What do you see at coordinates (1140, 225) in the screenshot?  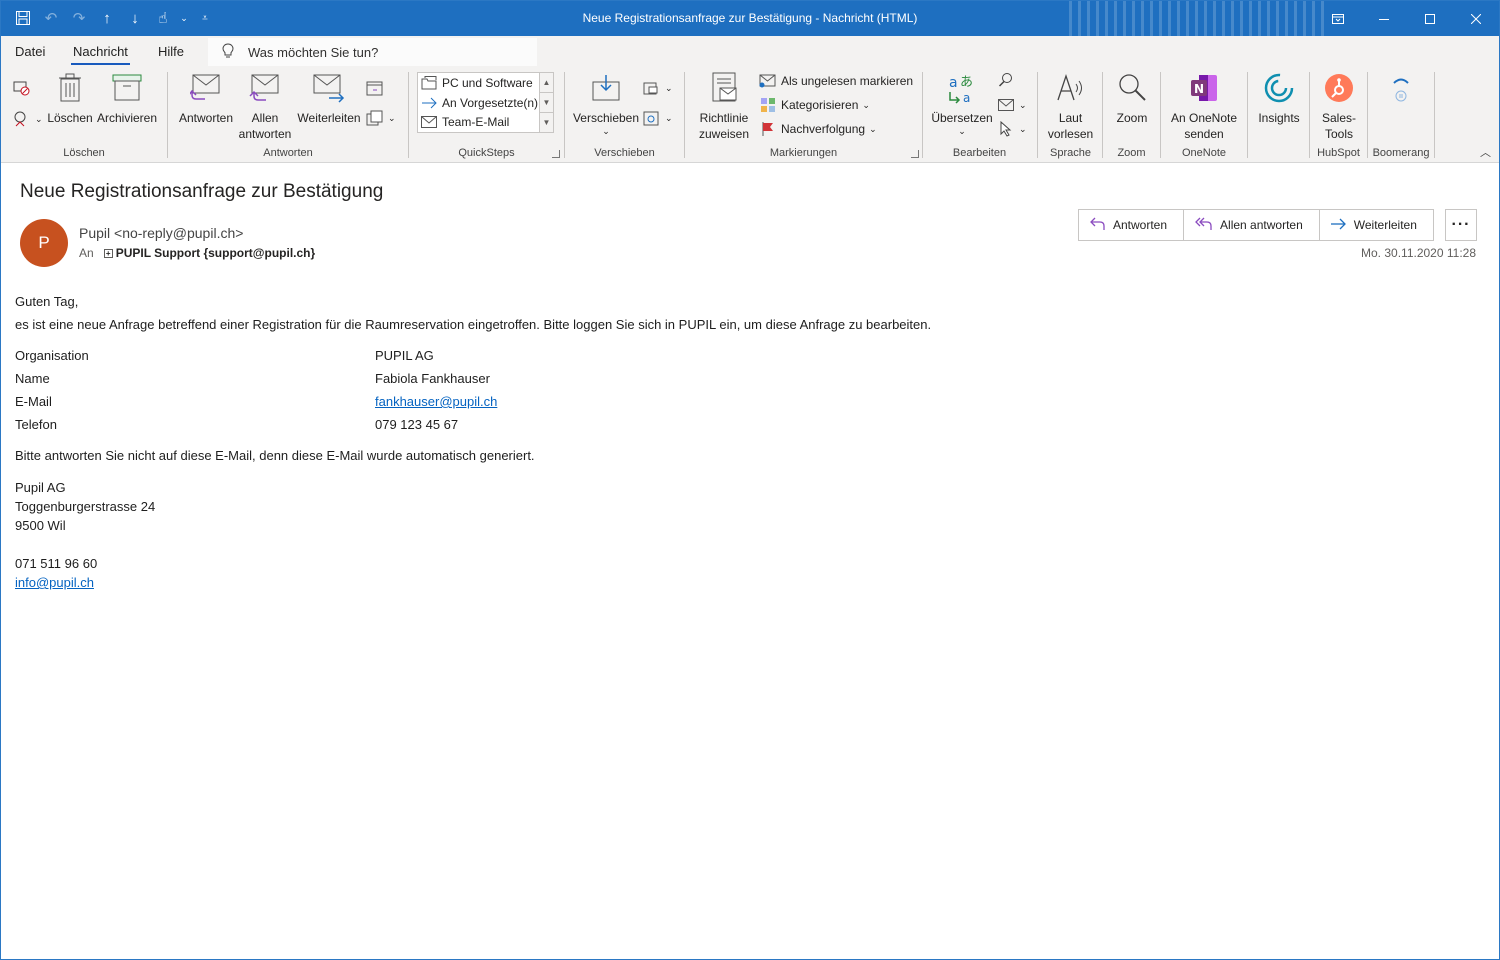 I see `reply-action-label: Antworten` at bounding box center [1140, 225].